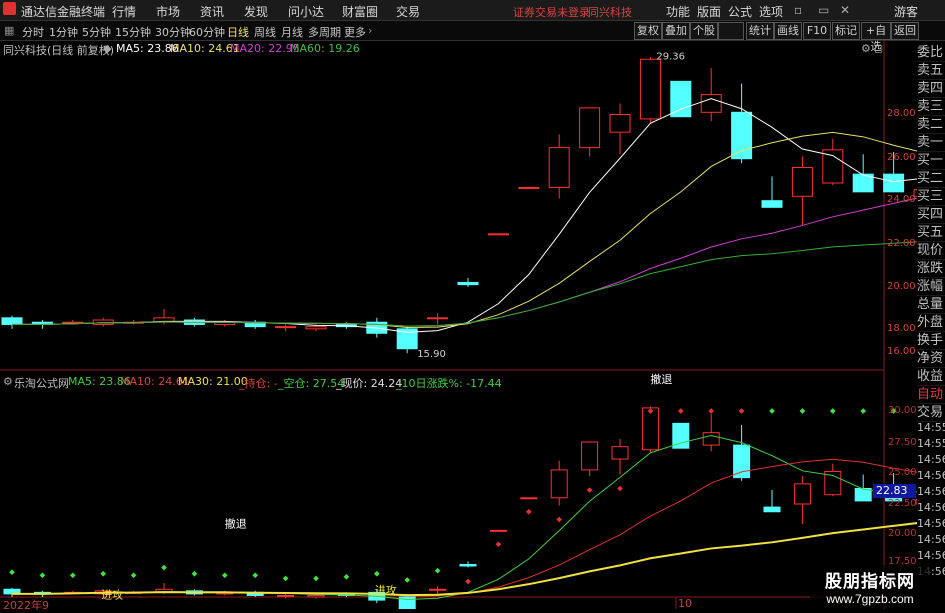 The height and width of the screenshot is (613, 945). Describe the element at coordinates (931, 269) in the screenshot. I see `quote-item: 涨跌` at that location.